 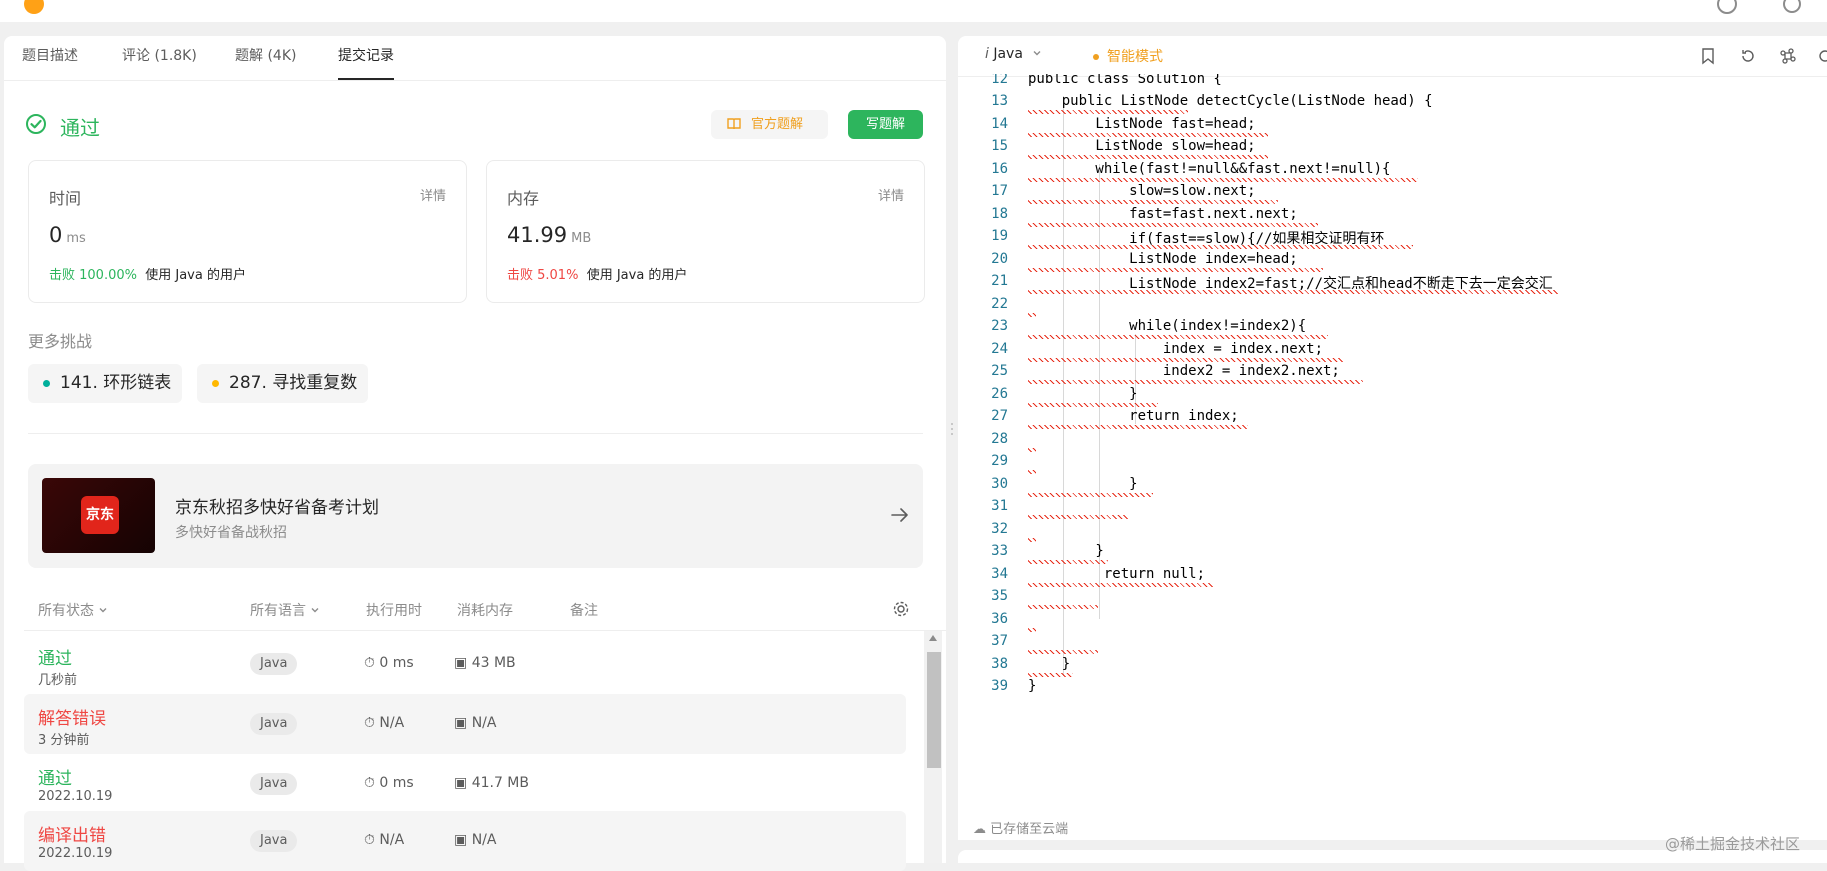 What do you see at coordinates (999, 439) in the screenshot?
I see `line-number: 28` at bounding box center [999, 439].